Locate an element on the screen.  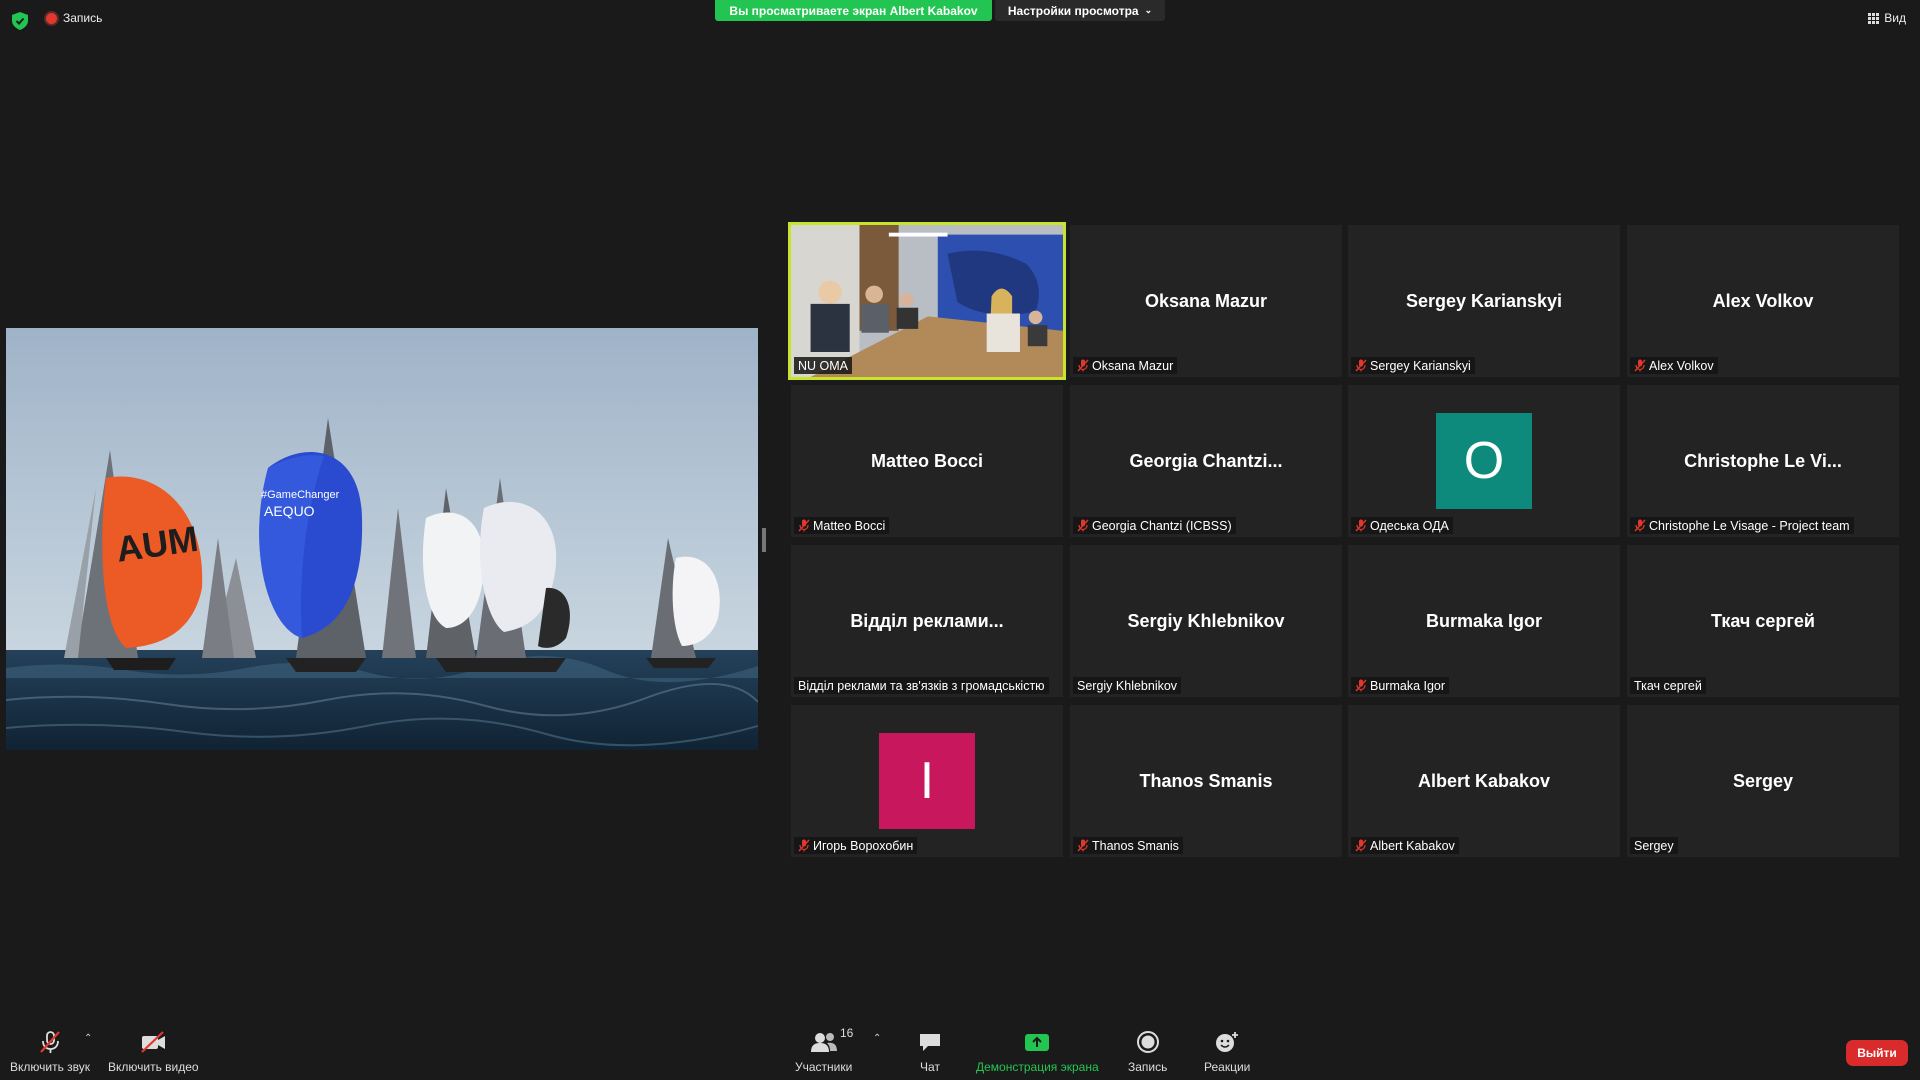
participant-tile: Thanos Smanis Thanos Smanis is located at coordinates (1206, 781).